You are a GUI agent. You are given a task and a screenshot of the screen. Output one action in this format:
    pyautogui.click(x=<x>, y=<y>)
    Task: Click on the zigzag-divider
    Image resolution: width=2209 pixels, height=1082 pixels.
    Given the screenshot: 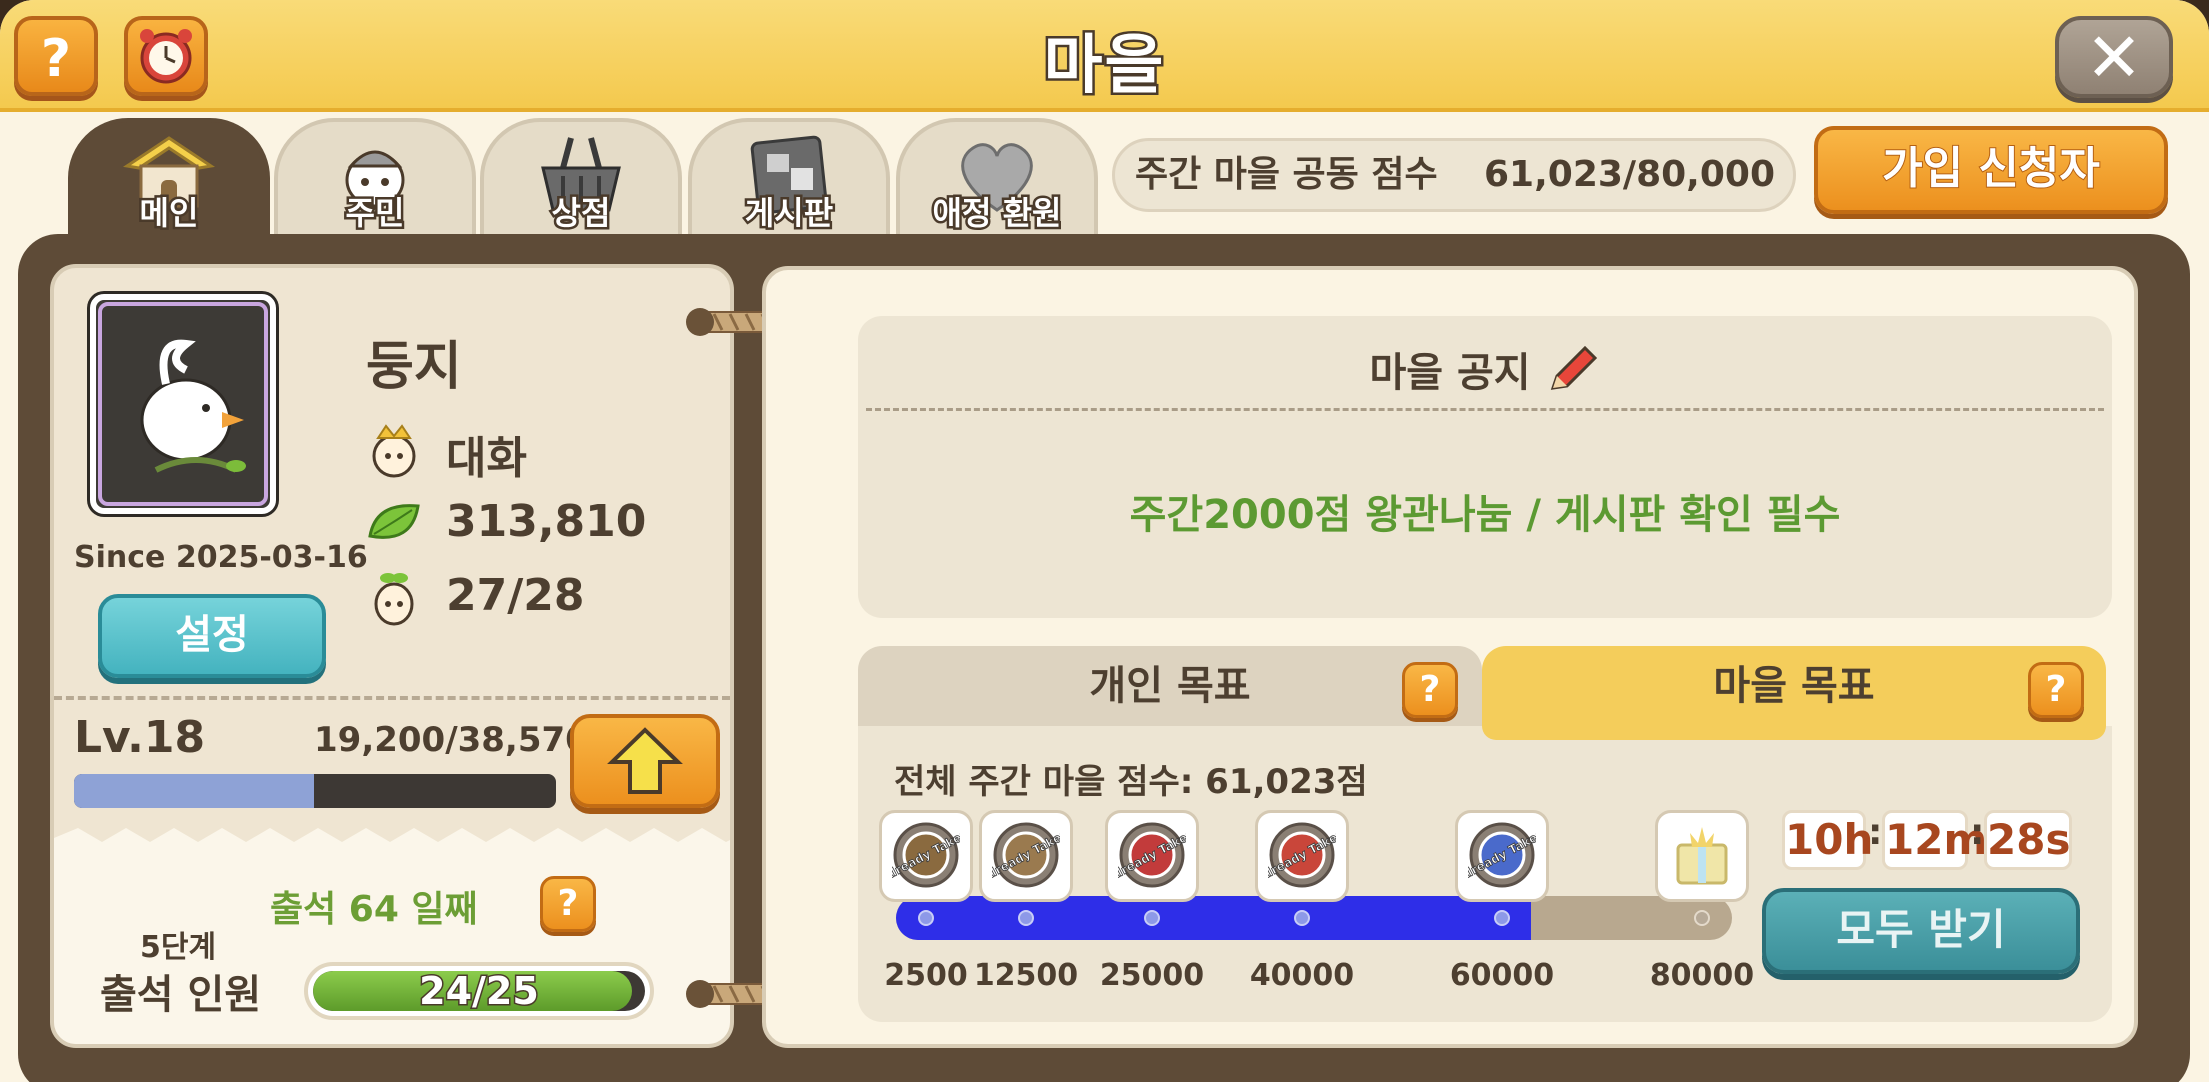 What is the action you would take?
    pyautogui.click(x=392, y=843)
    